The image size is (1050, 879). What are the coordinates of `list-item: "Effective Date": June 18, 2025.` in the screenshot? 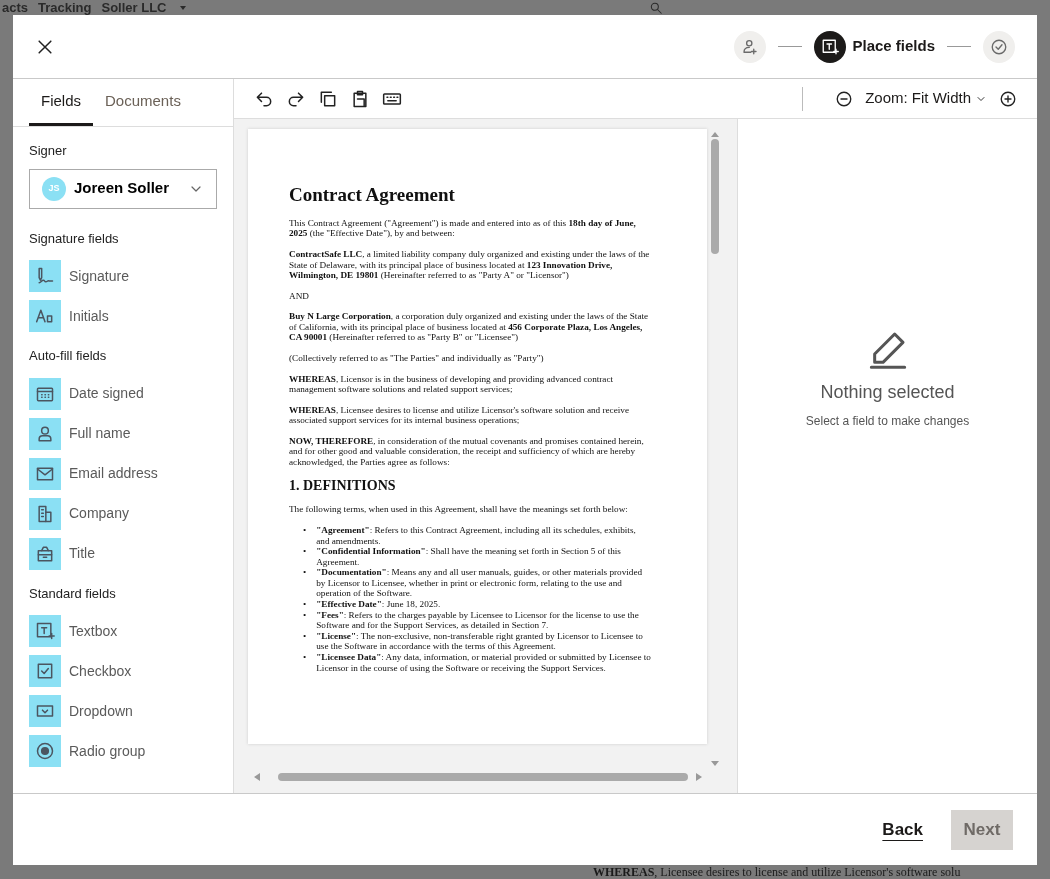 It's located at (378, 604).